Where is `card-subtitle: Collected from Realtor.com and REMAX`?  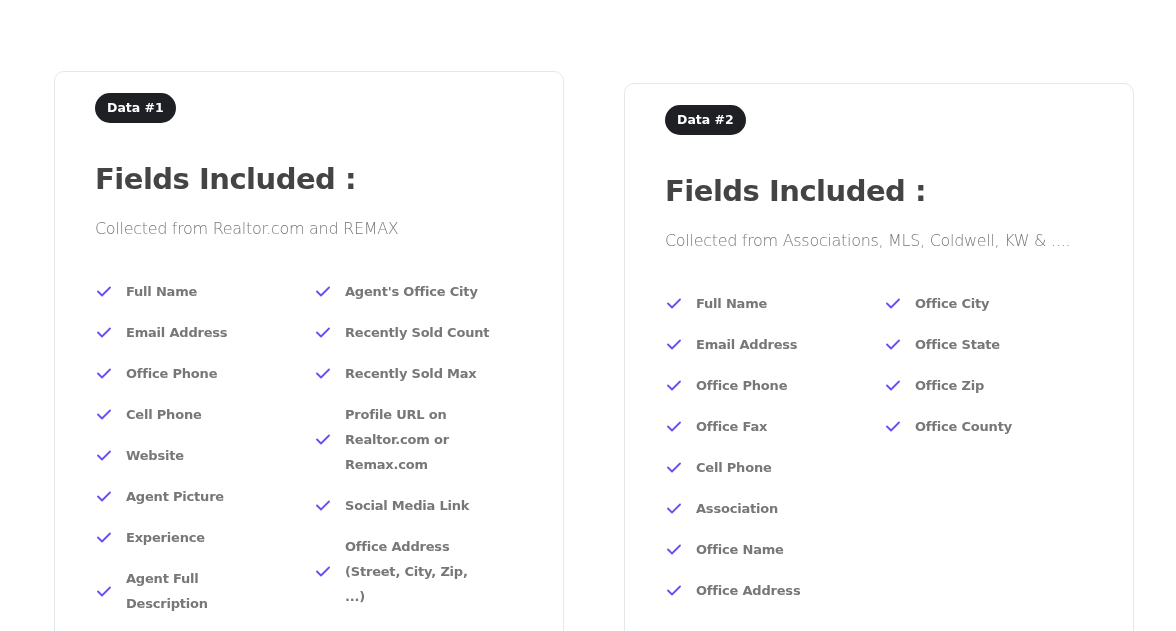
card-subtitle: Collected from Realtor.com and REMAX is located at coordinates (247, 229).